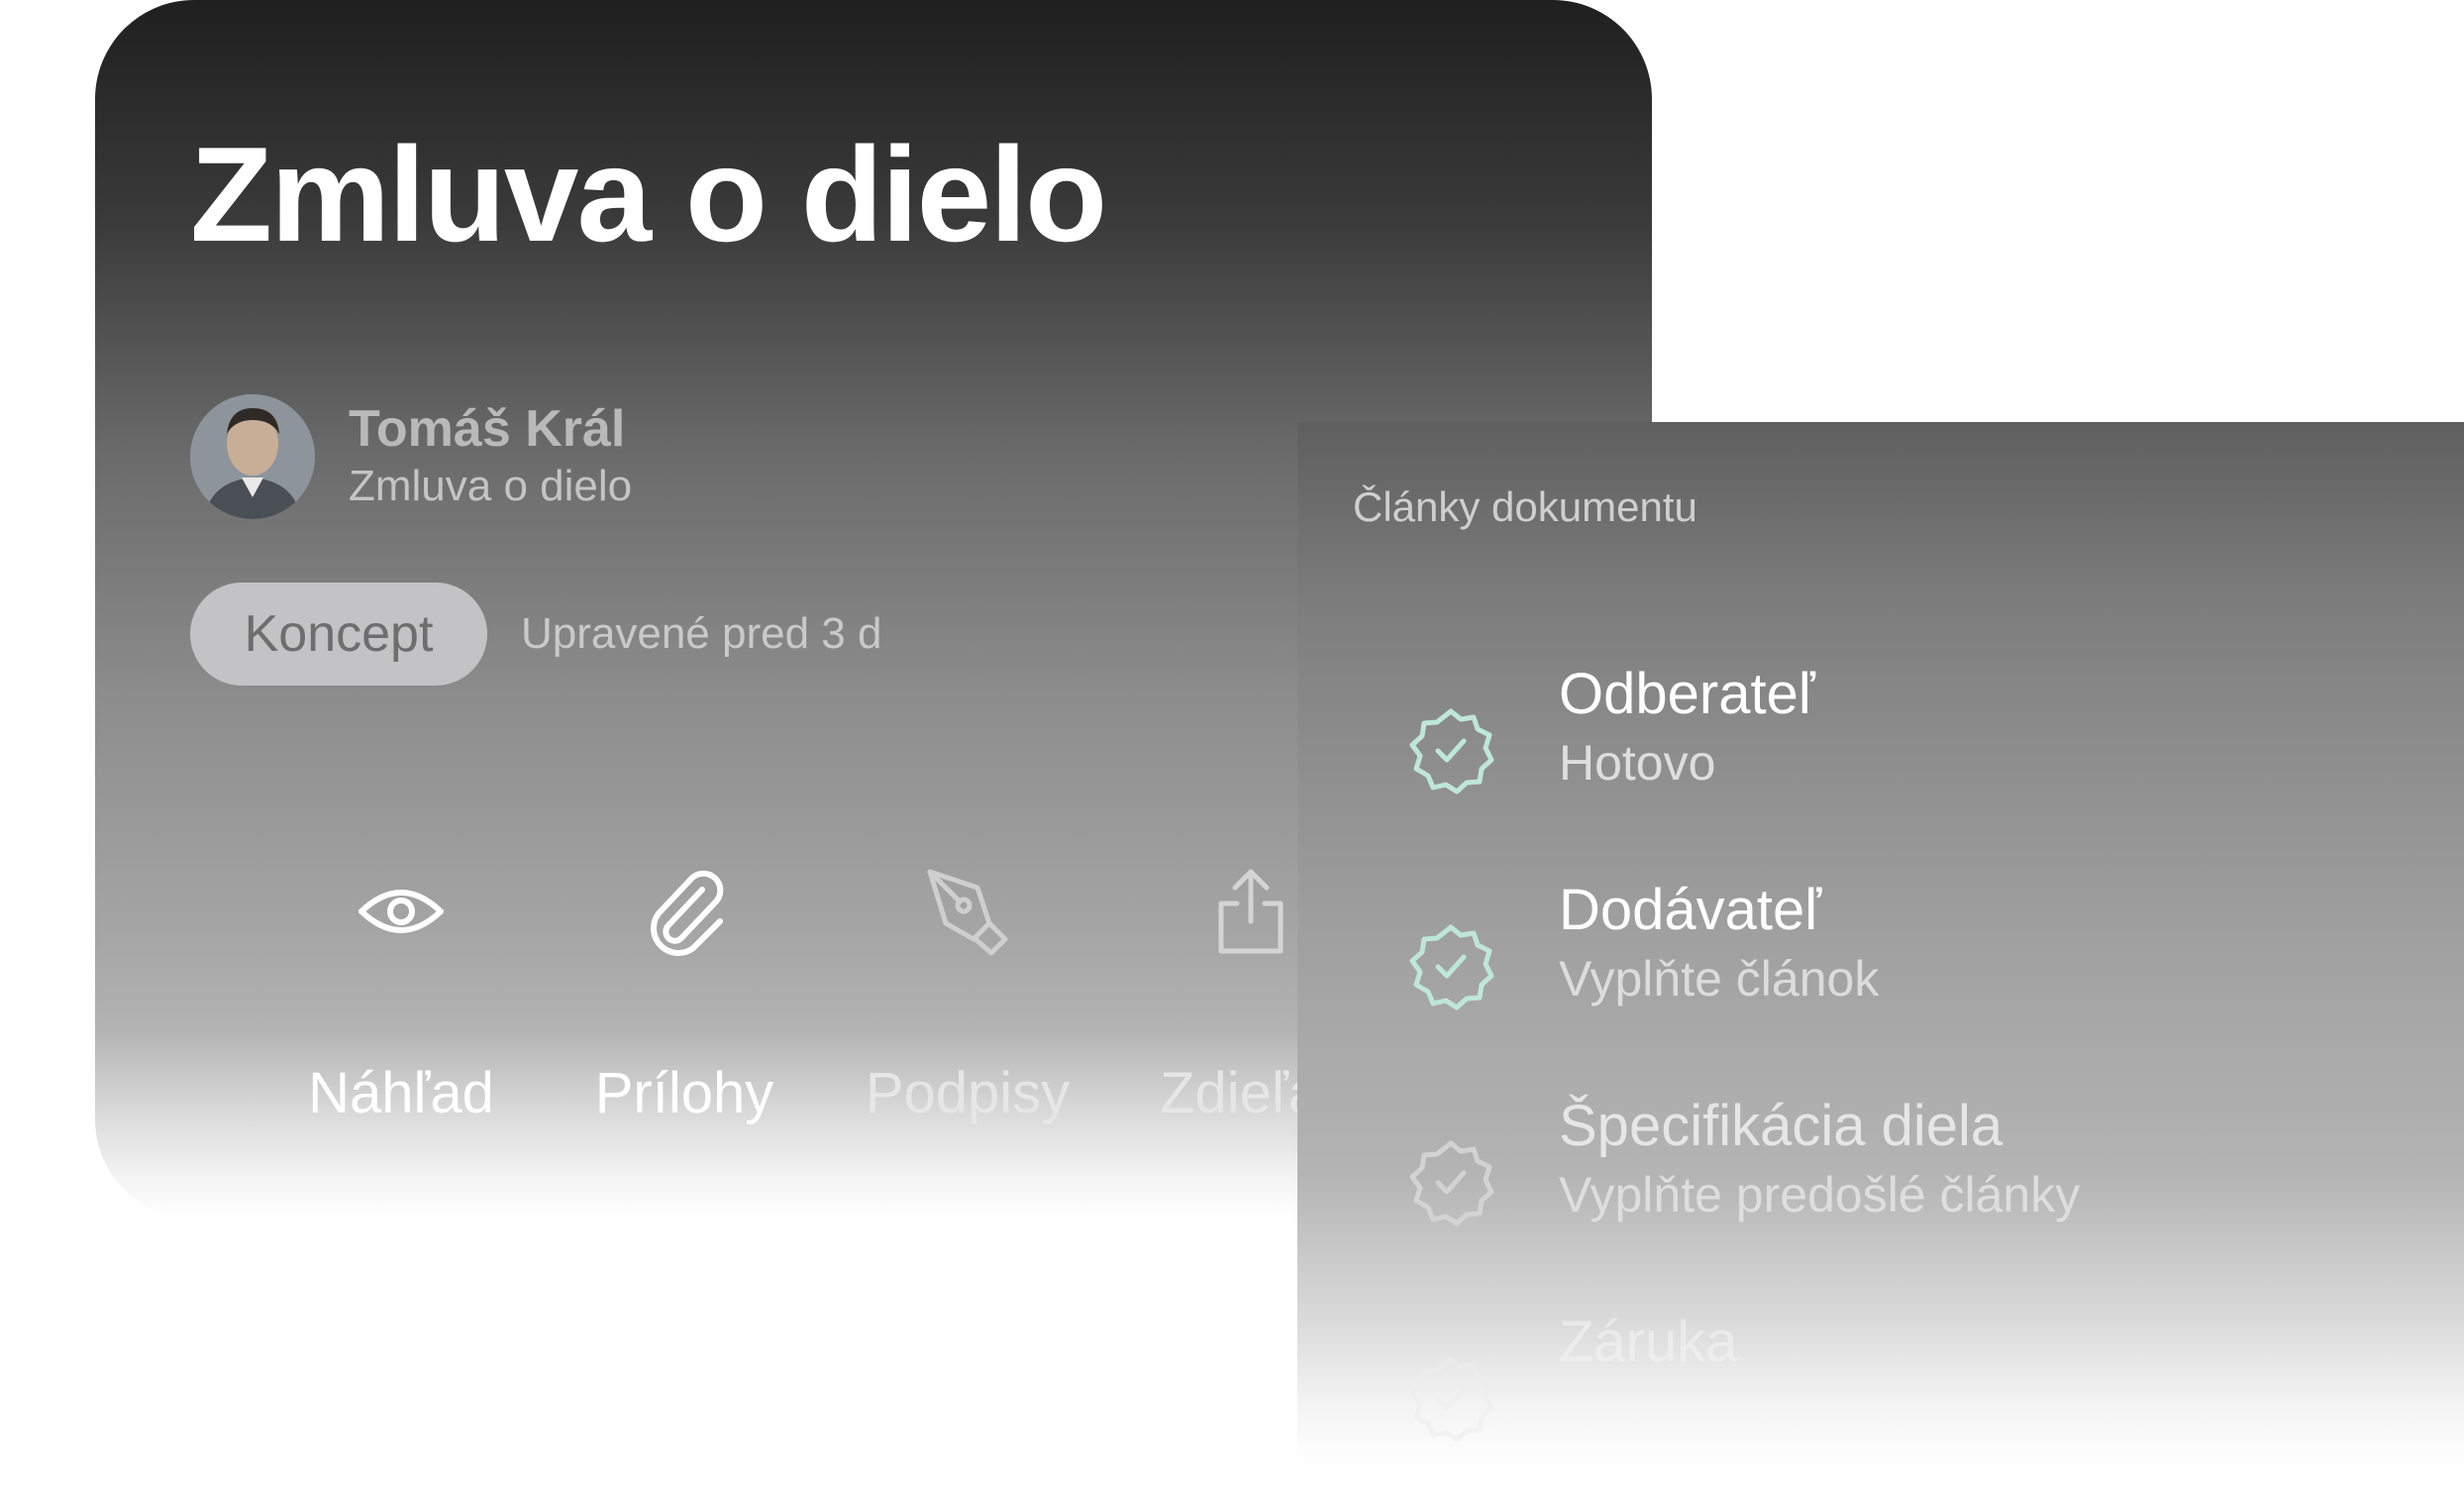 The height and width of the screenshot is (1486, 2464). I want to click on article-item-warranty: Záruka, so click(1931, 1397).